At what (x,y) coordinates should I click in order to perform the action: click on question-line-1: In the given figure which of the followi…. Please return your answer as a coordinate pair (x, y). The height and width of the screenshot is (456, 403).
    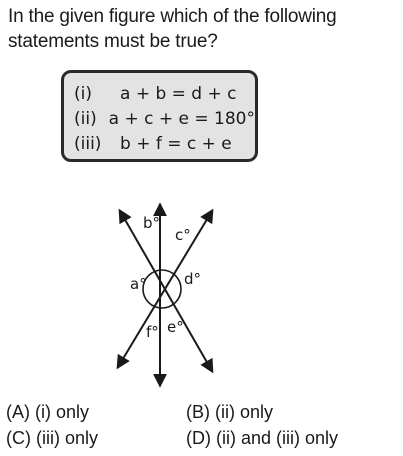
    Looking at the image, I should click on (172, 16).